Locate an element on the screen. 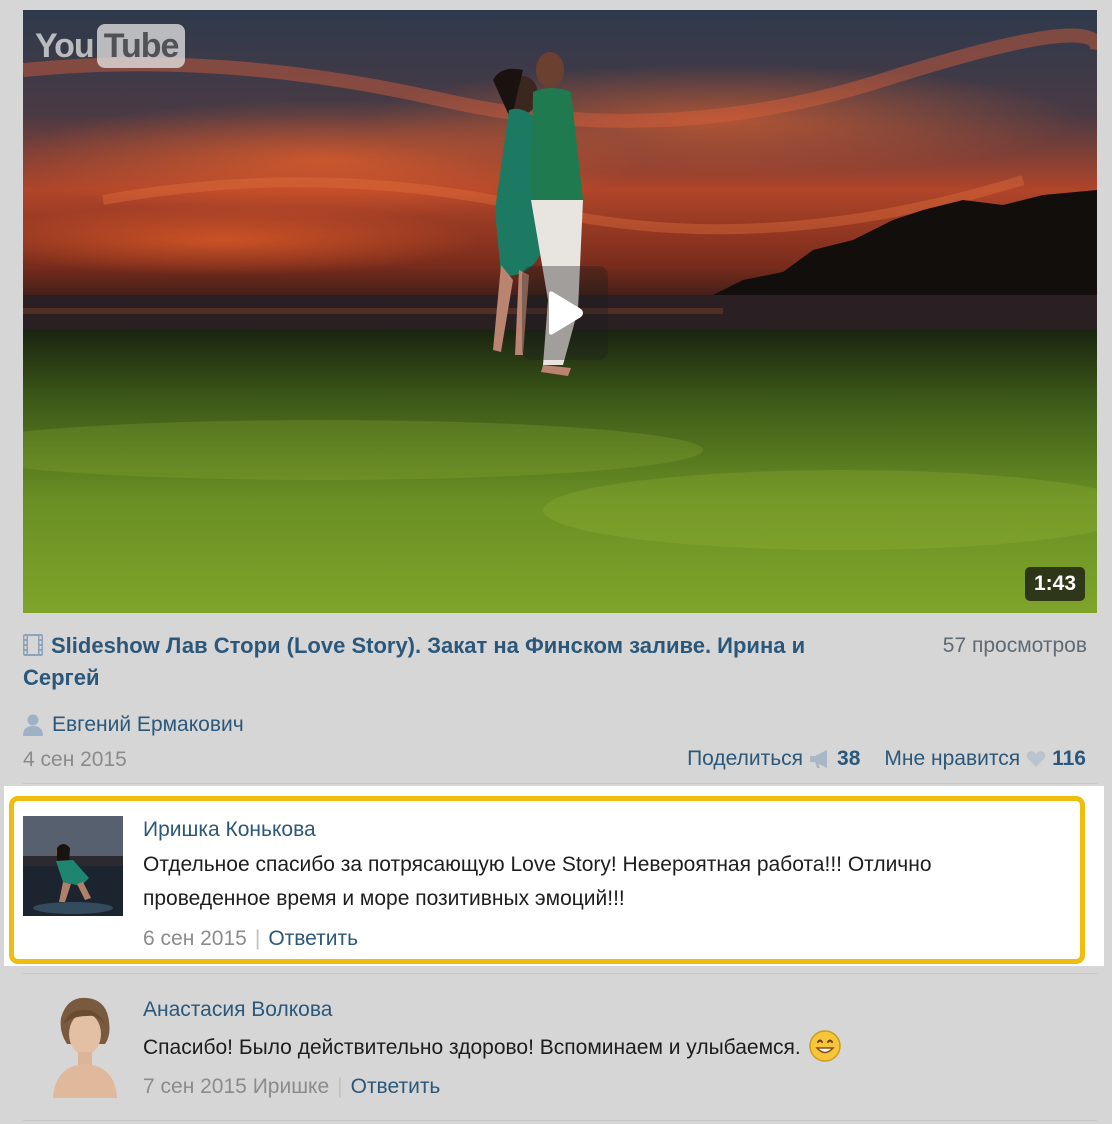 This screenshot has width=1112, height=1124. video-date: 4 сен 2015 is located at coordinates (75, 759).